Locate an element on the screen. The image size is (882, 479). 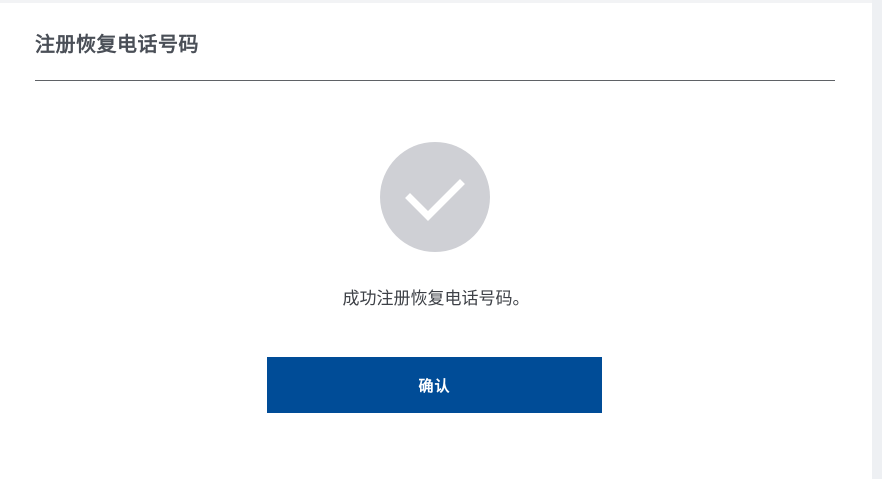
confirm-button: 确认 is located at coordinates (434, 385).